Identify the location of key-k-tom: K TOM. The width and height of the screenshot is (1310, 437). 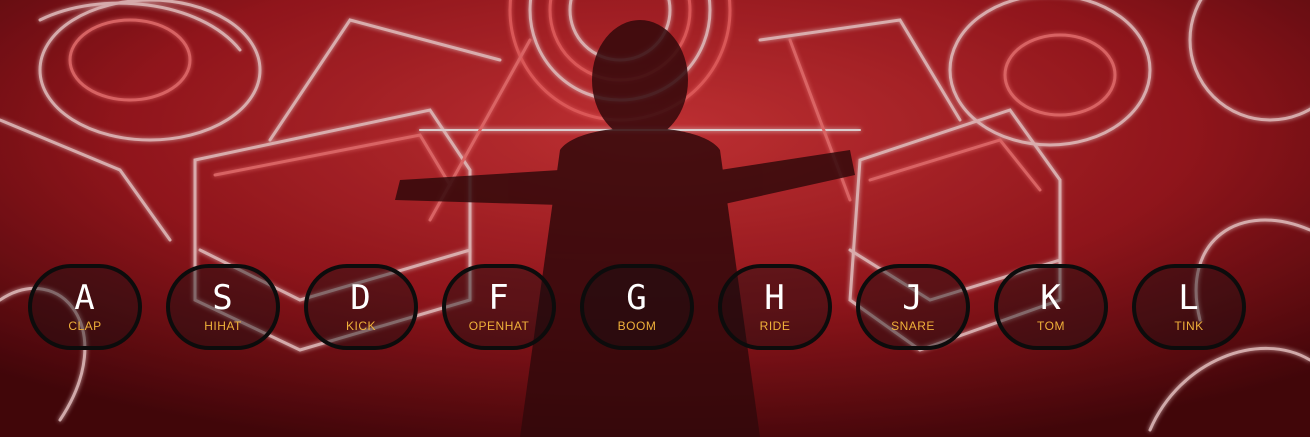
(1051, 307).